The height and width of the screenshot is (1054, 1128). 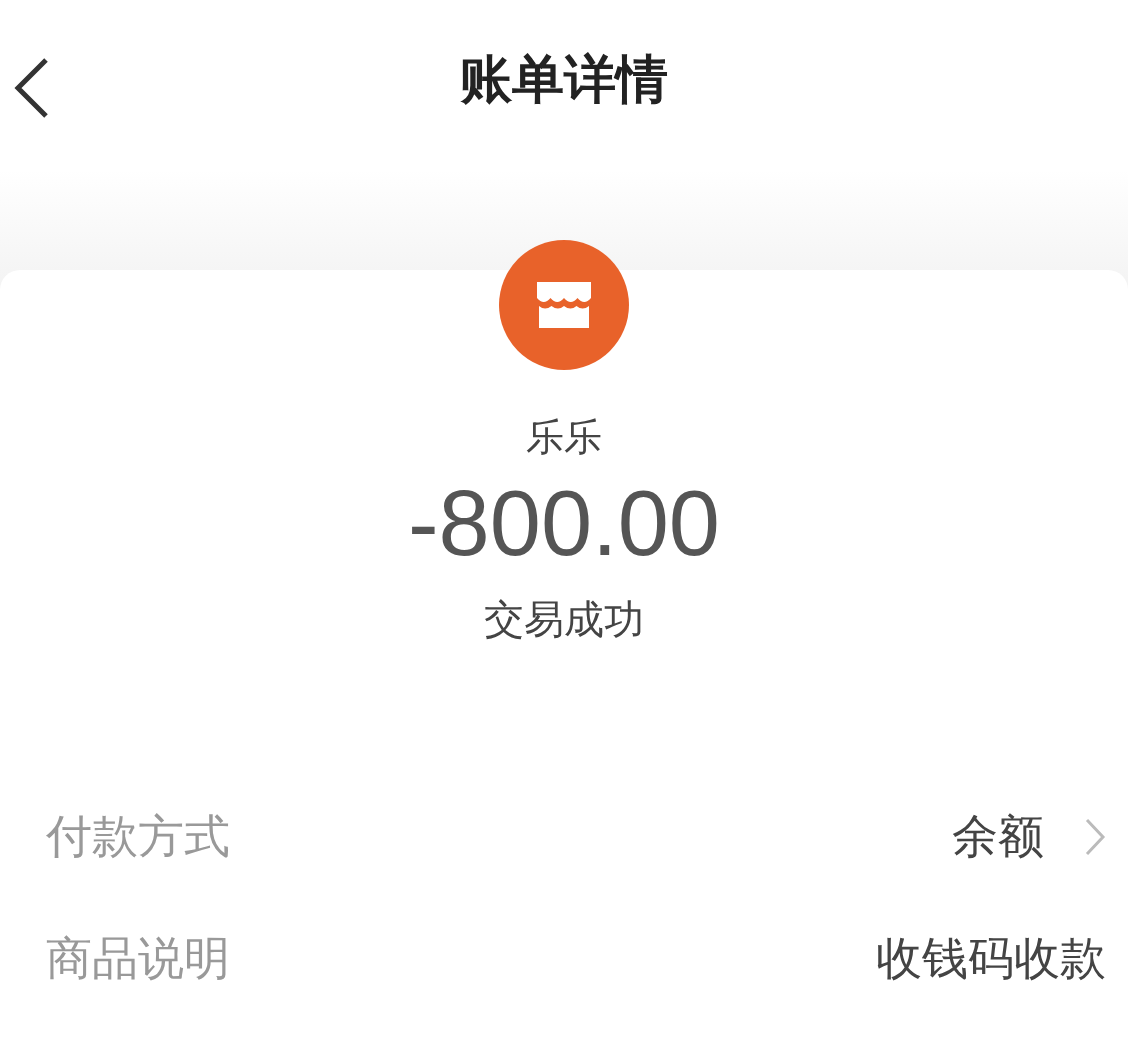 I want to click on merchant-name: 乐乐, so click(x=564, y=437).